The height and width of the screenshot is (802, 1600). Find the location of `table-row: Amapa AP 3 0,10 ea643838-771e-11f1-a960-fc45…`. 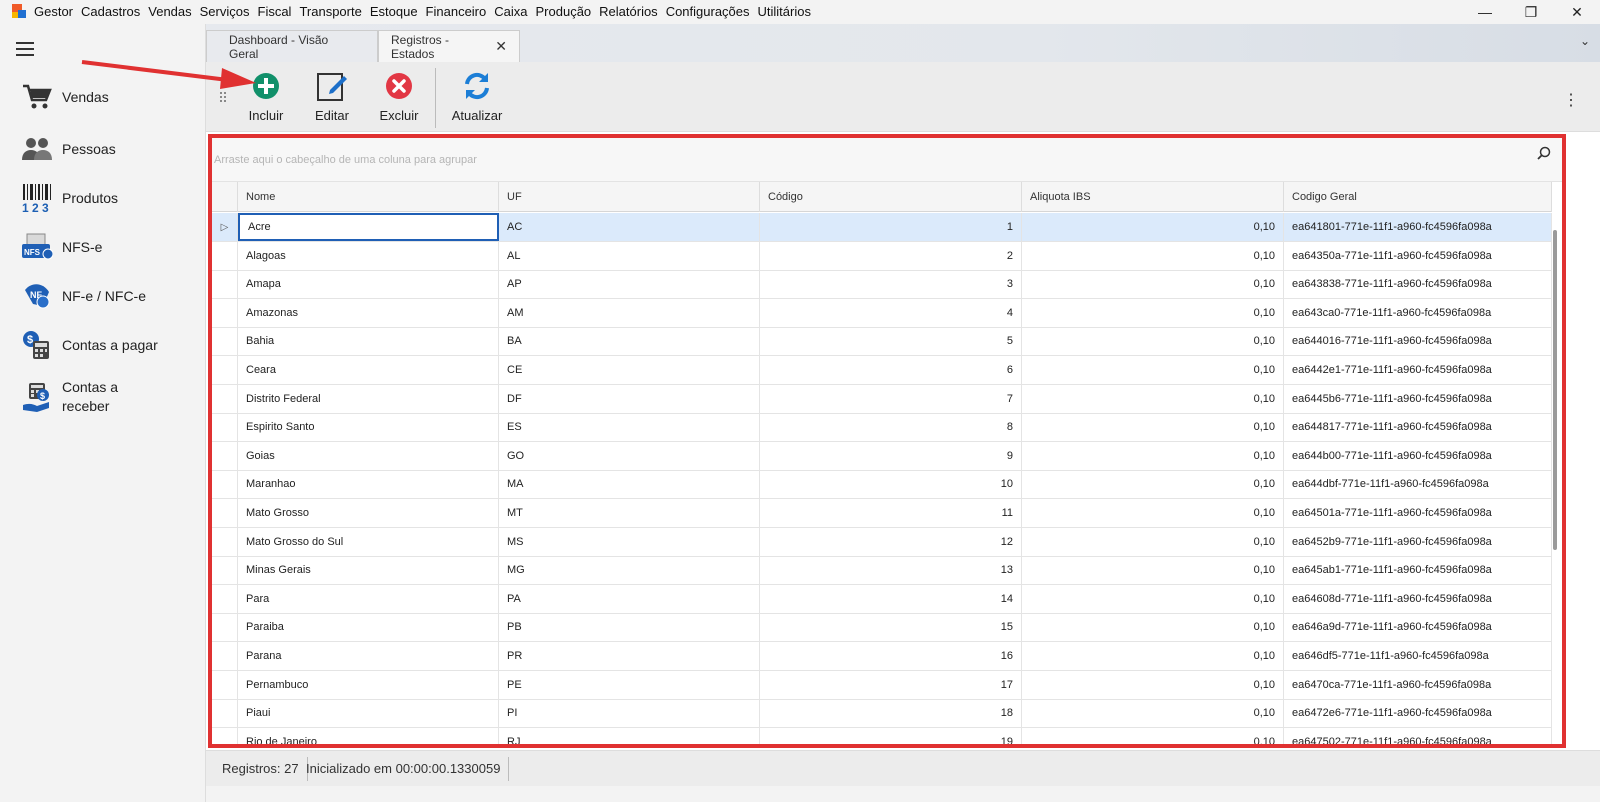

table-row: Amapa AP 3 0,10 ea643838-771e-11f1-a960-fc45… is located at coordinates (882, 285).